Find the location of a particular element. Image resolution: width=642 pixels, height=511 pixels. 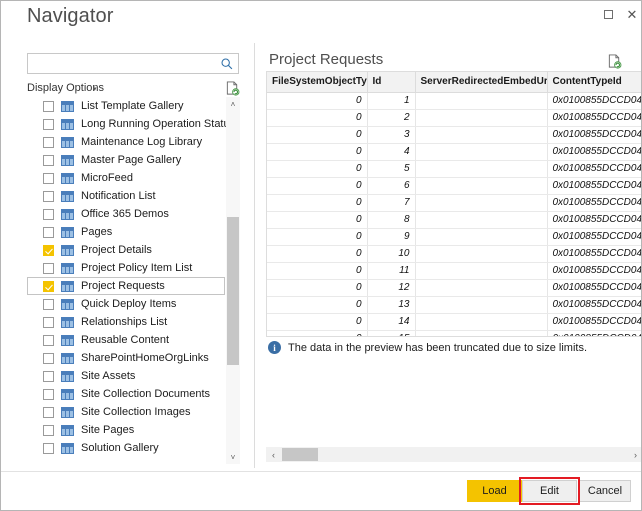

maximize-button is located at coordinates (608, 14).